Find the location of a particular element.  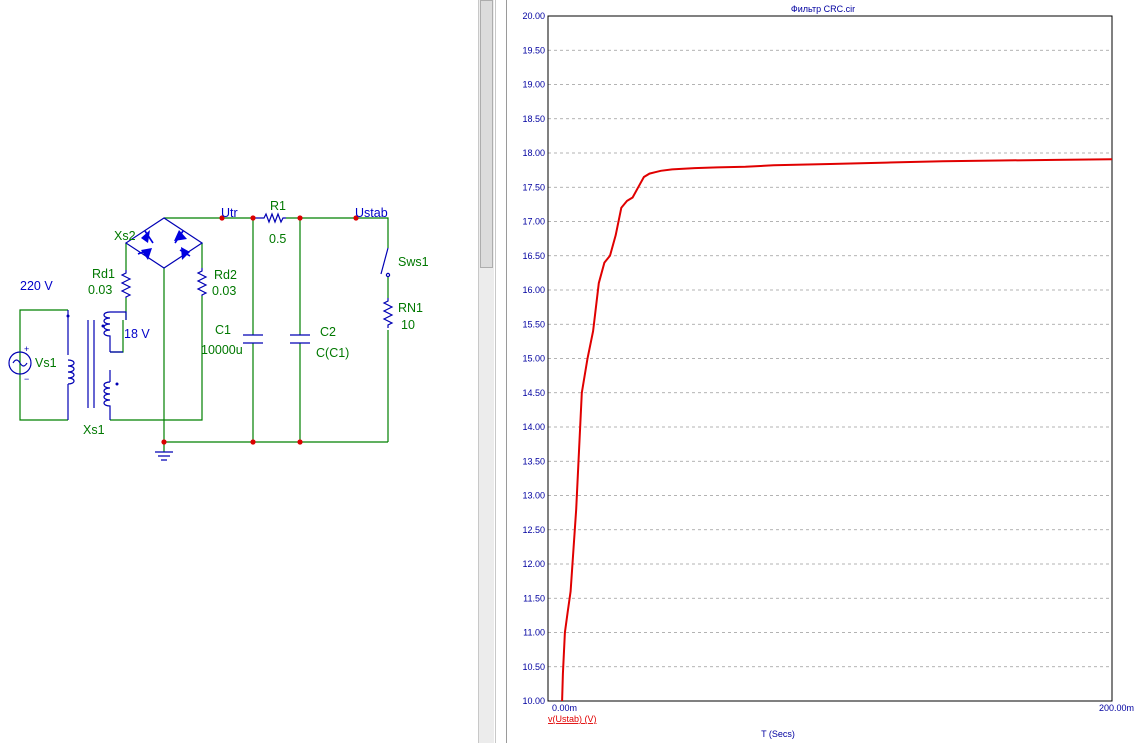

vertical-scrollbar is located at coordinates (486, 371).